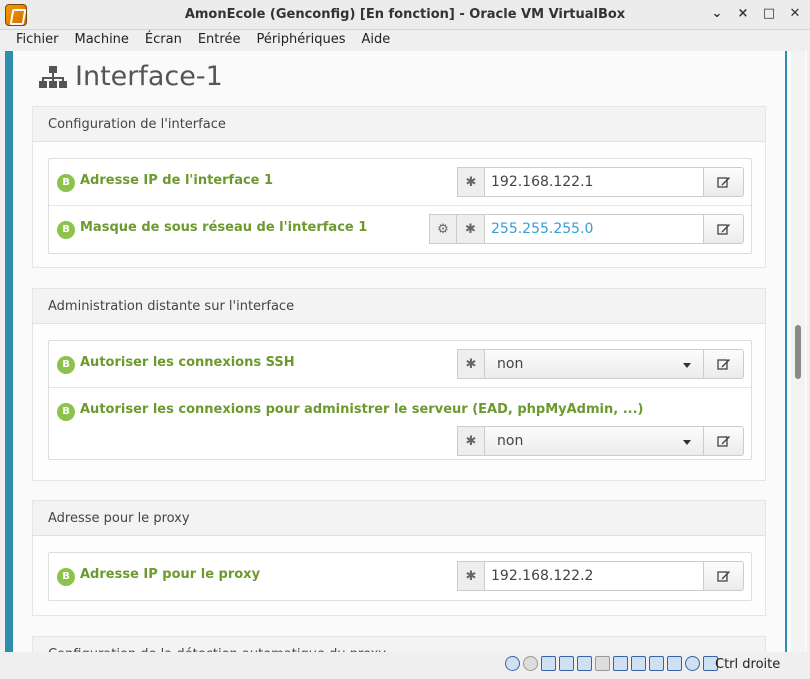 Image resolution: width=810 pixels, height=679 pixels. Describe the element at coordinates (584, 663) in the screenshot. I see `usb-icon` at that location.